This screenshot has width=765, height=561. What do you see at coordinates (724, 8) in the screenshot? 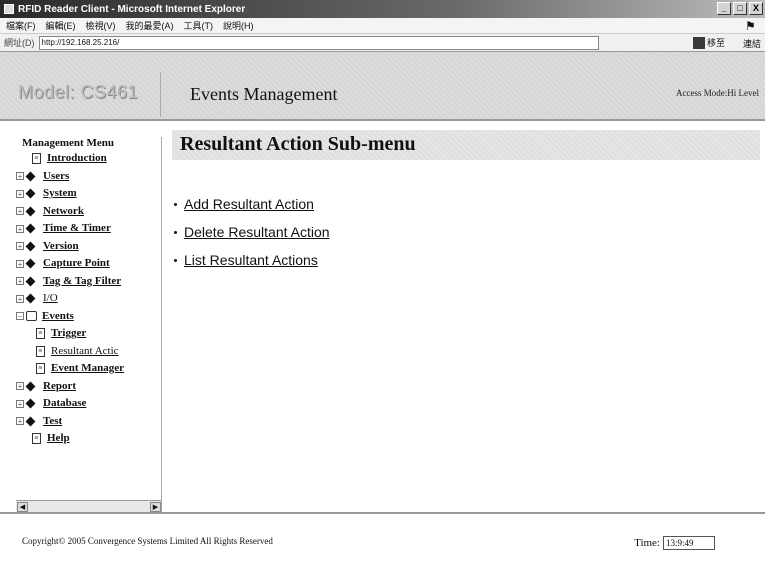
I see `minimize-button: _` at bounding box center [724, 8].